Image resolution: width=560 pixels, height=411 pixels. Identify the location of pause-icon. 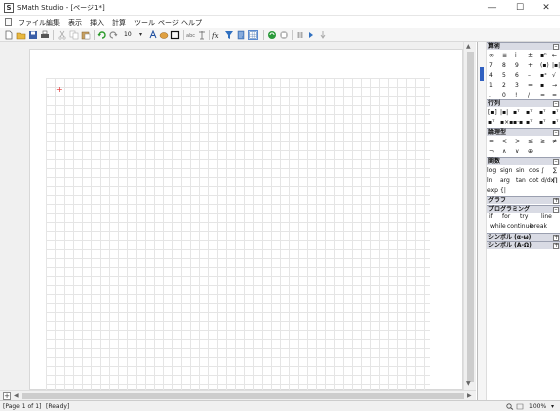
(300, 35).